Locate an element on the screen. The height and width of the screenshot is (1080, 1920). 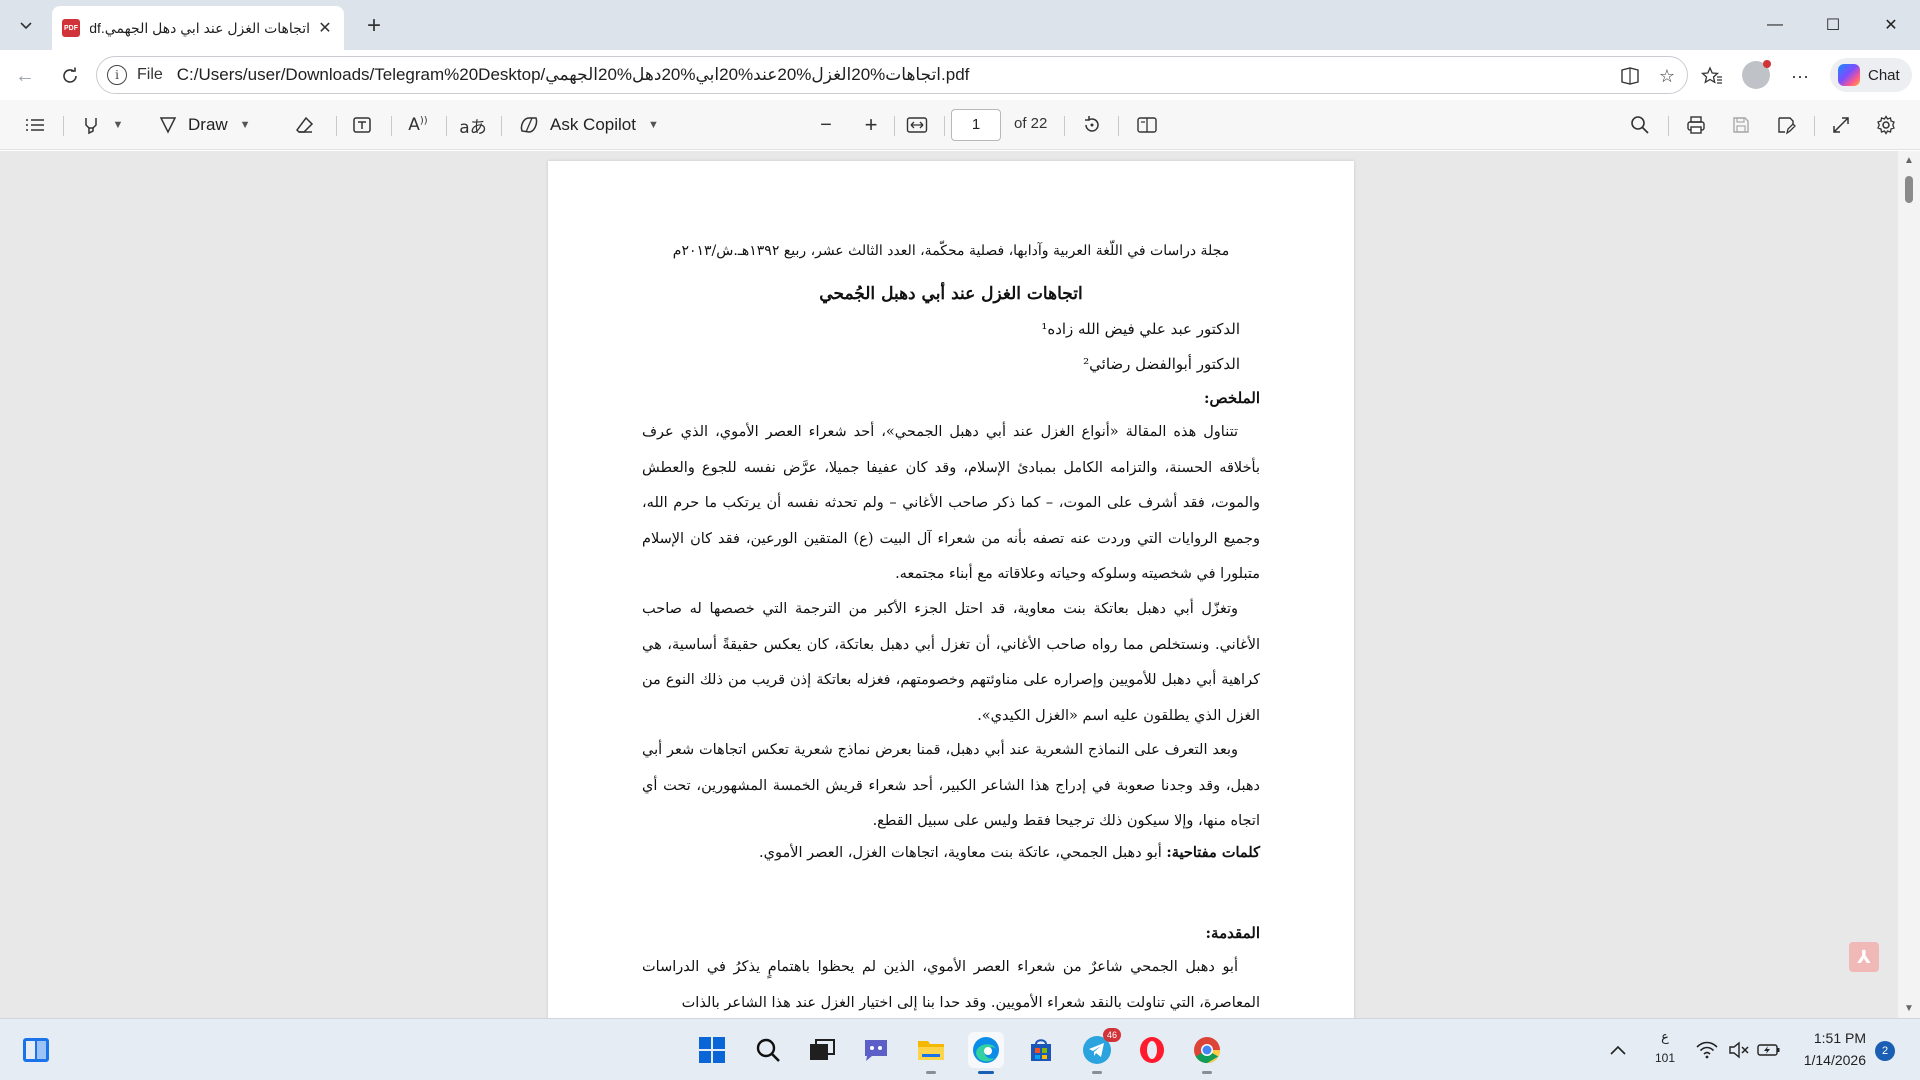
info-icon: i is located at coordinates (117, 75).